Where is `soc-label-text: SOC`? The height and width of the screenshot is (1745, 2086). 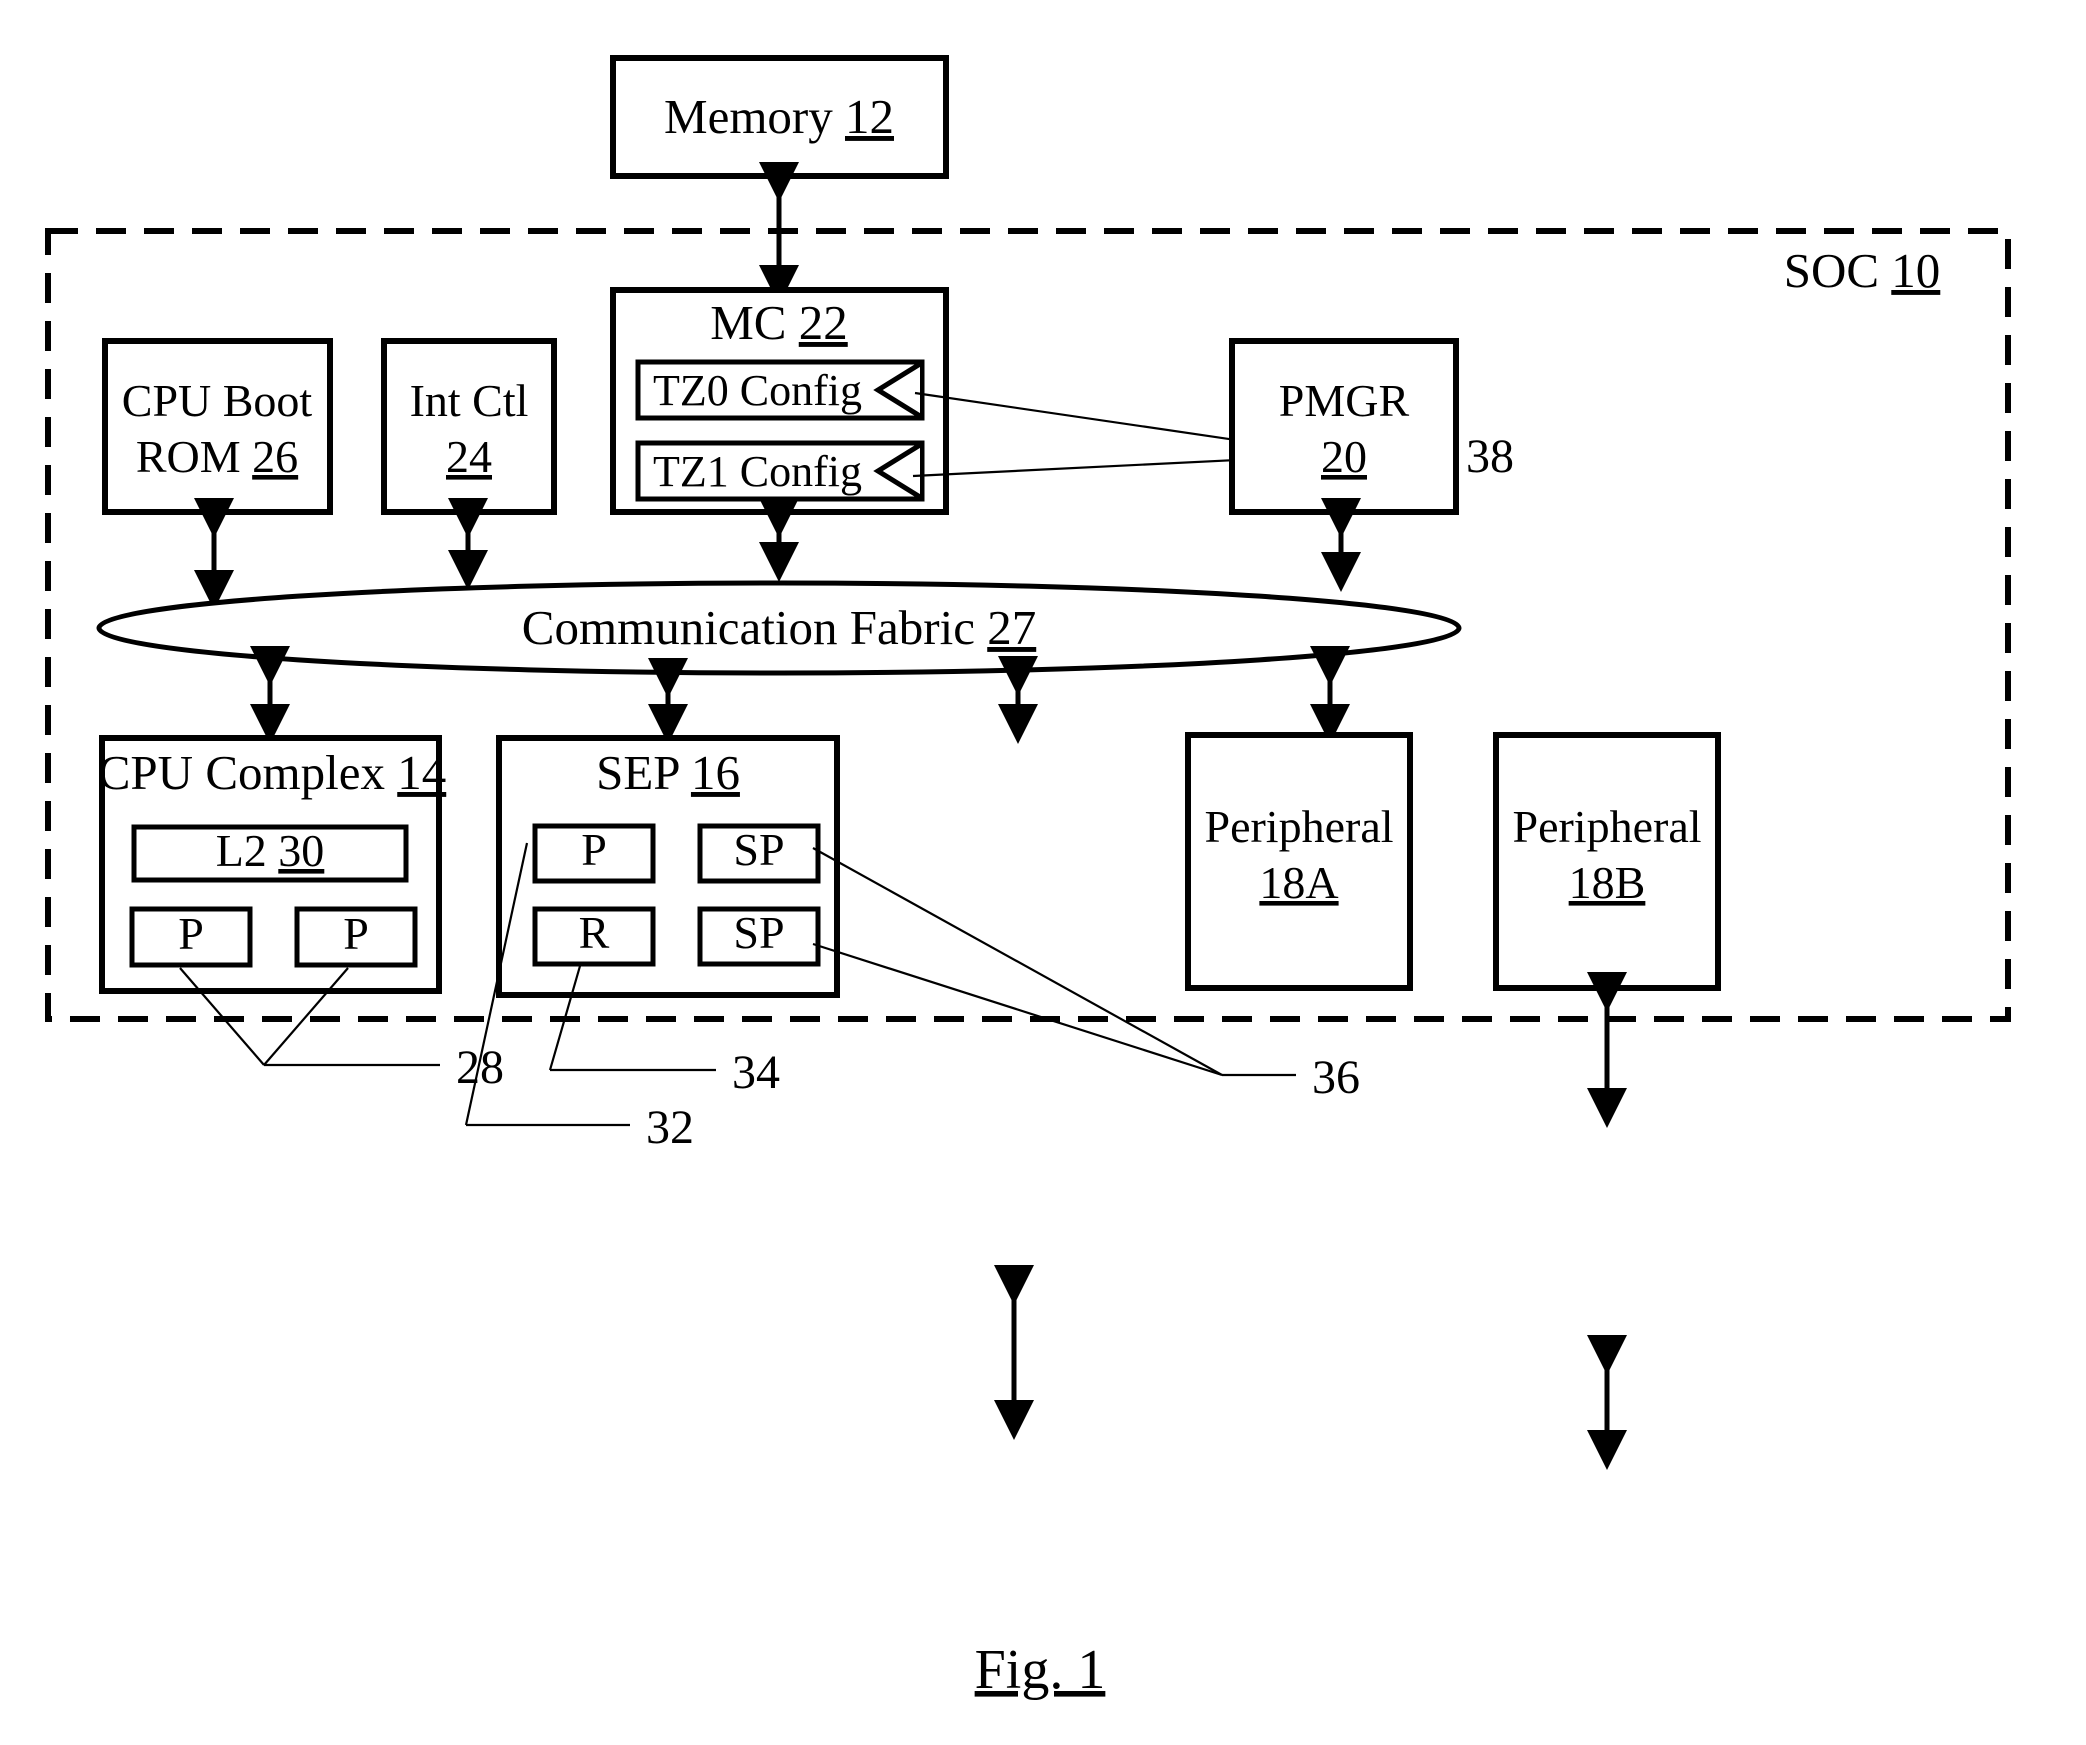
soc-label-text: SOC is located at coordinates (1831, 270).